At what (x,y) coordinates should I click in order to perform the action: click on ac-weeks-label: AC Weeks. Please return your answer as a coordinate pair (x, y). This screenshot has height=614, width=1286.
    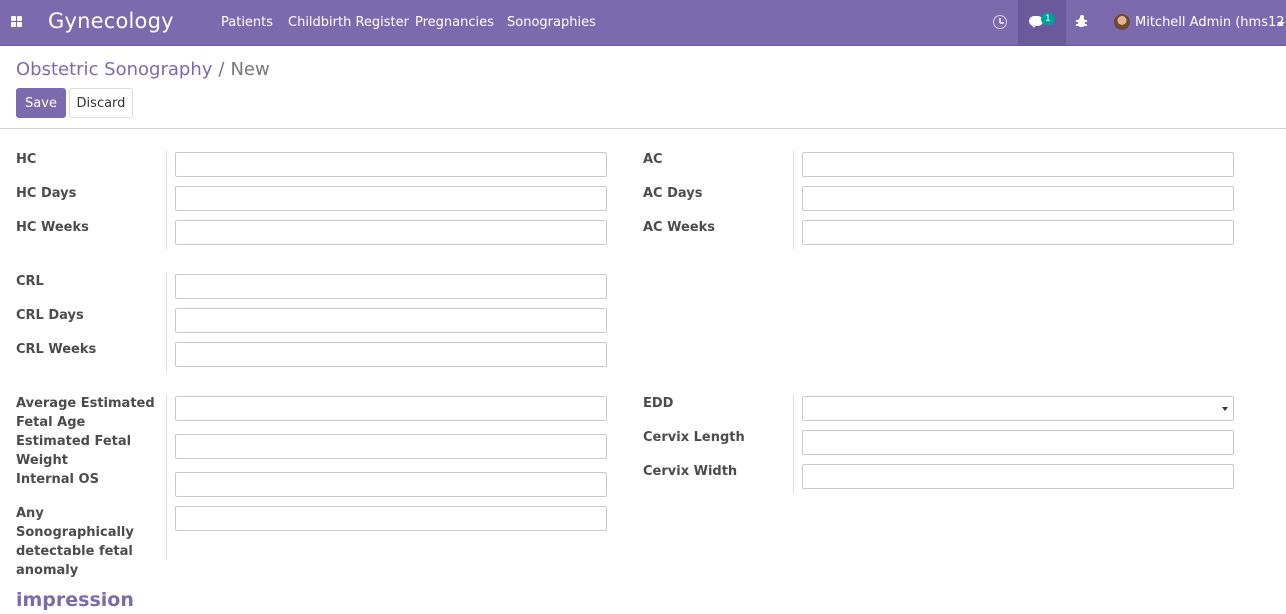
    Looking at the image, I should click on (679, 227).